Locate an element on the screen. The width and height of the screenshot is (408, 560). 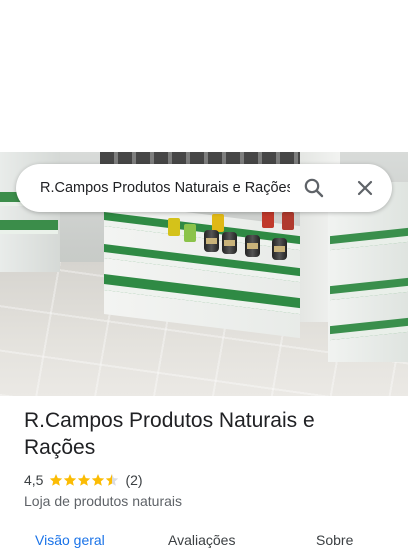
review-count: (2) is located at coordinates (133, 480).